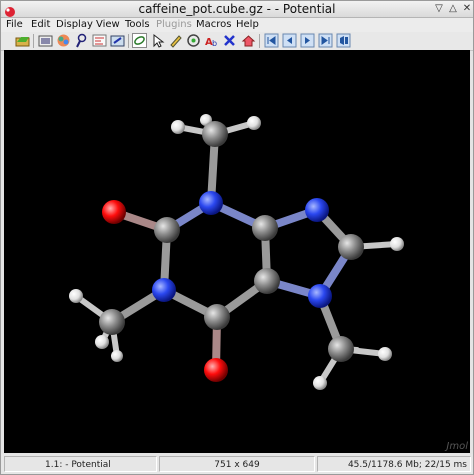 The width and height of the screenshot is (474, 475). Describe the element at coordinates (157, 40) in the screenshot. I see `select-icon` at that location.